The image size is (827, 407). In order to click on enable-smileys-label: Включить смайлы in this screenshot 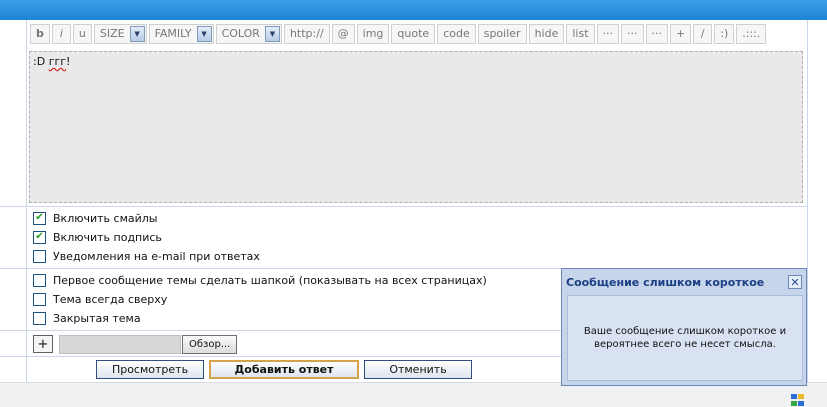, I will do `click(105, 218)`.